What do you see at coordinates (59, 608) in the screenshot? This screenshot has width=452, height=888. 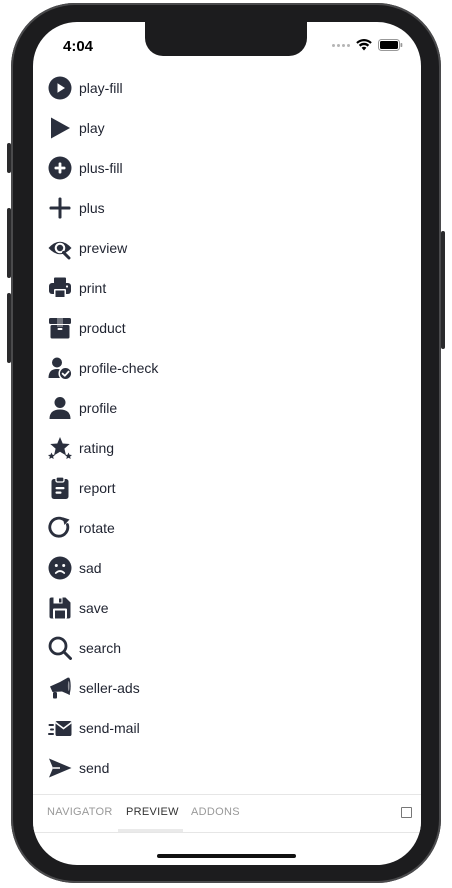 I see `save-icon` at bounding box center [59, 608].